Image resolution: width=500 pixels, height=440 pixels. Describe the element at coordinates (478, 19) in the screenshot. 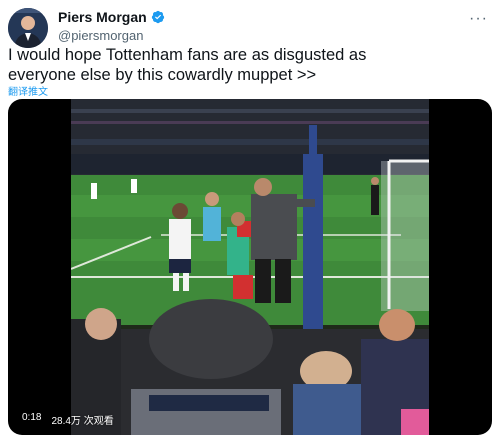

I see `more-icon: ···` at that location.